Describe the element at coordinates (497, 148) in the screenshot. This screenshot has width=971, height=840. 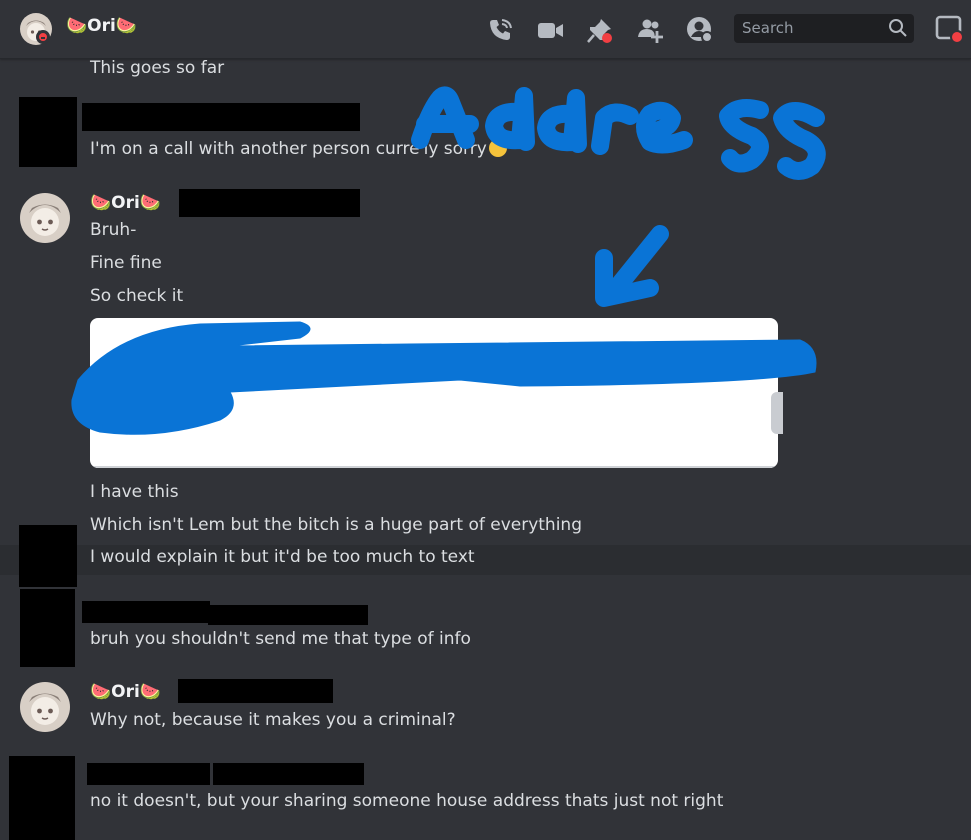
I see `emoji-icon` at that location.